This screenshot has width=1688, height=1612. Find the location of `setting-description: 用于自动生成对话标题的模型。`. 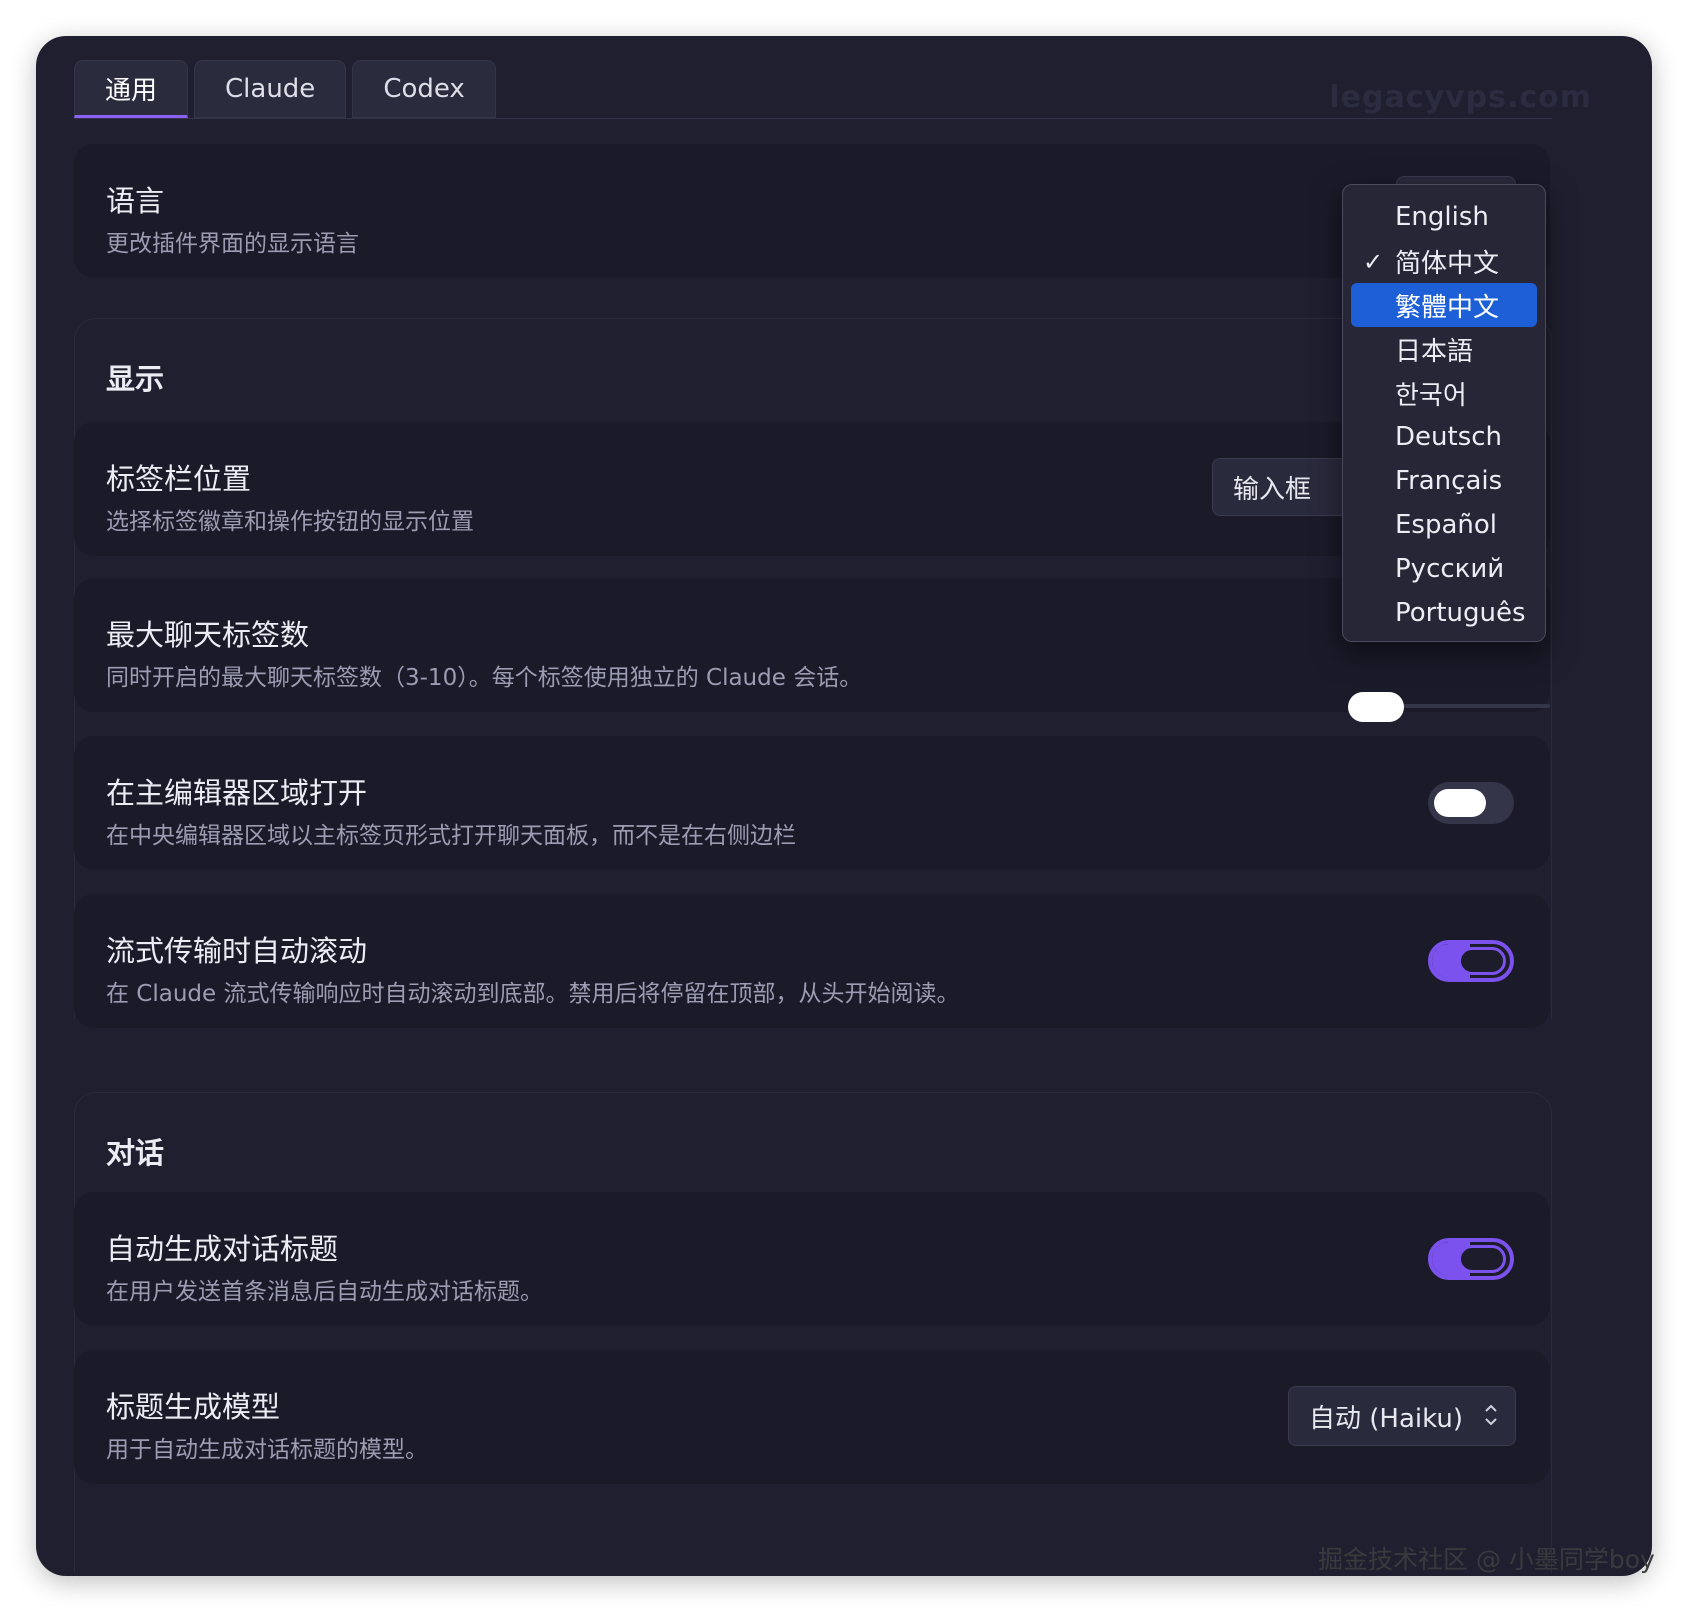

setting-description: 用于自动生成对话标题的模型。 is located at coordinates (267, 1450).